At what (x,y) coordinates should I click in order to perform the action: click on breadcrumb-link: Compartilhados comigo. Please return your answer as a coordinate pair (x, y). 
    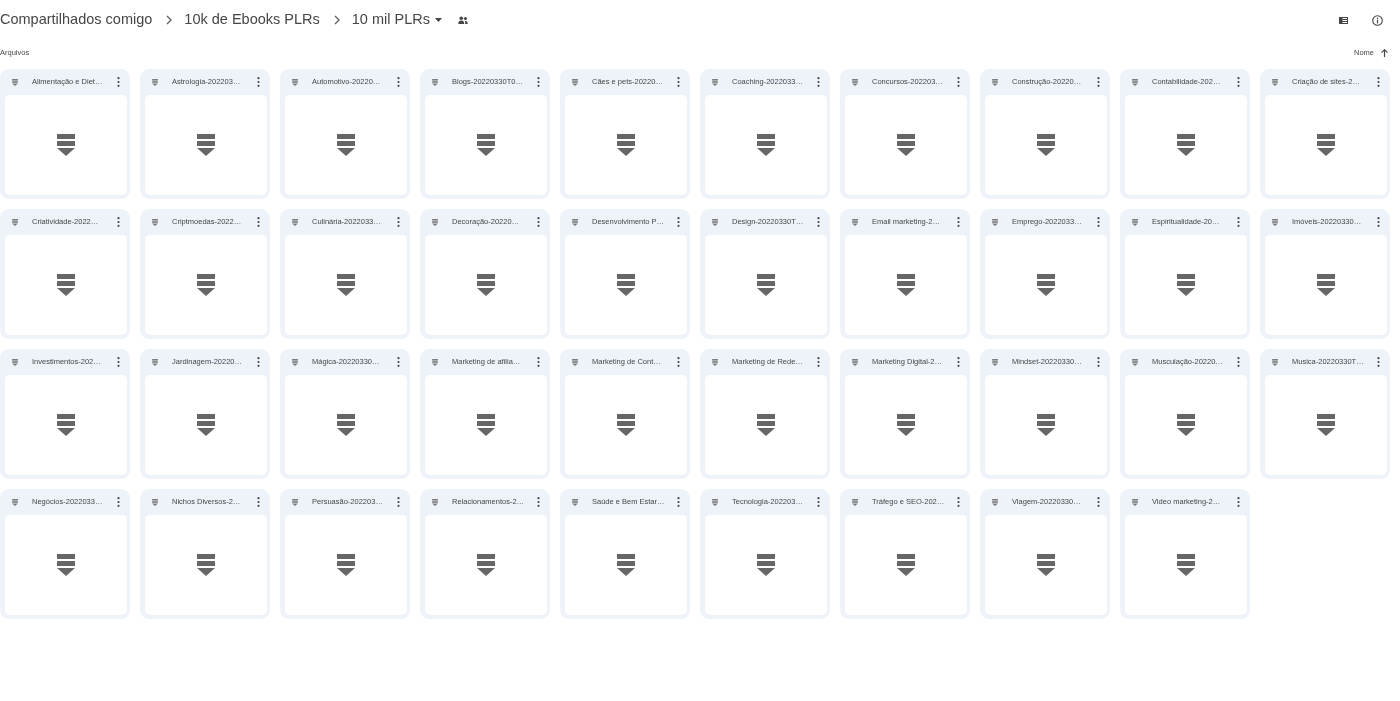
    Looking at the image, I should click on (76, 20).